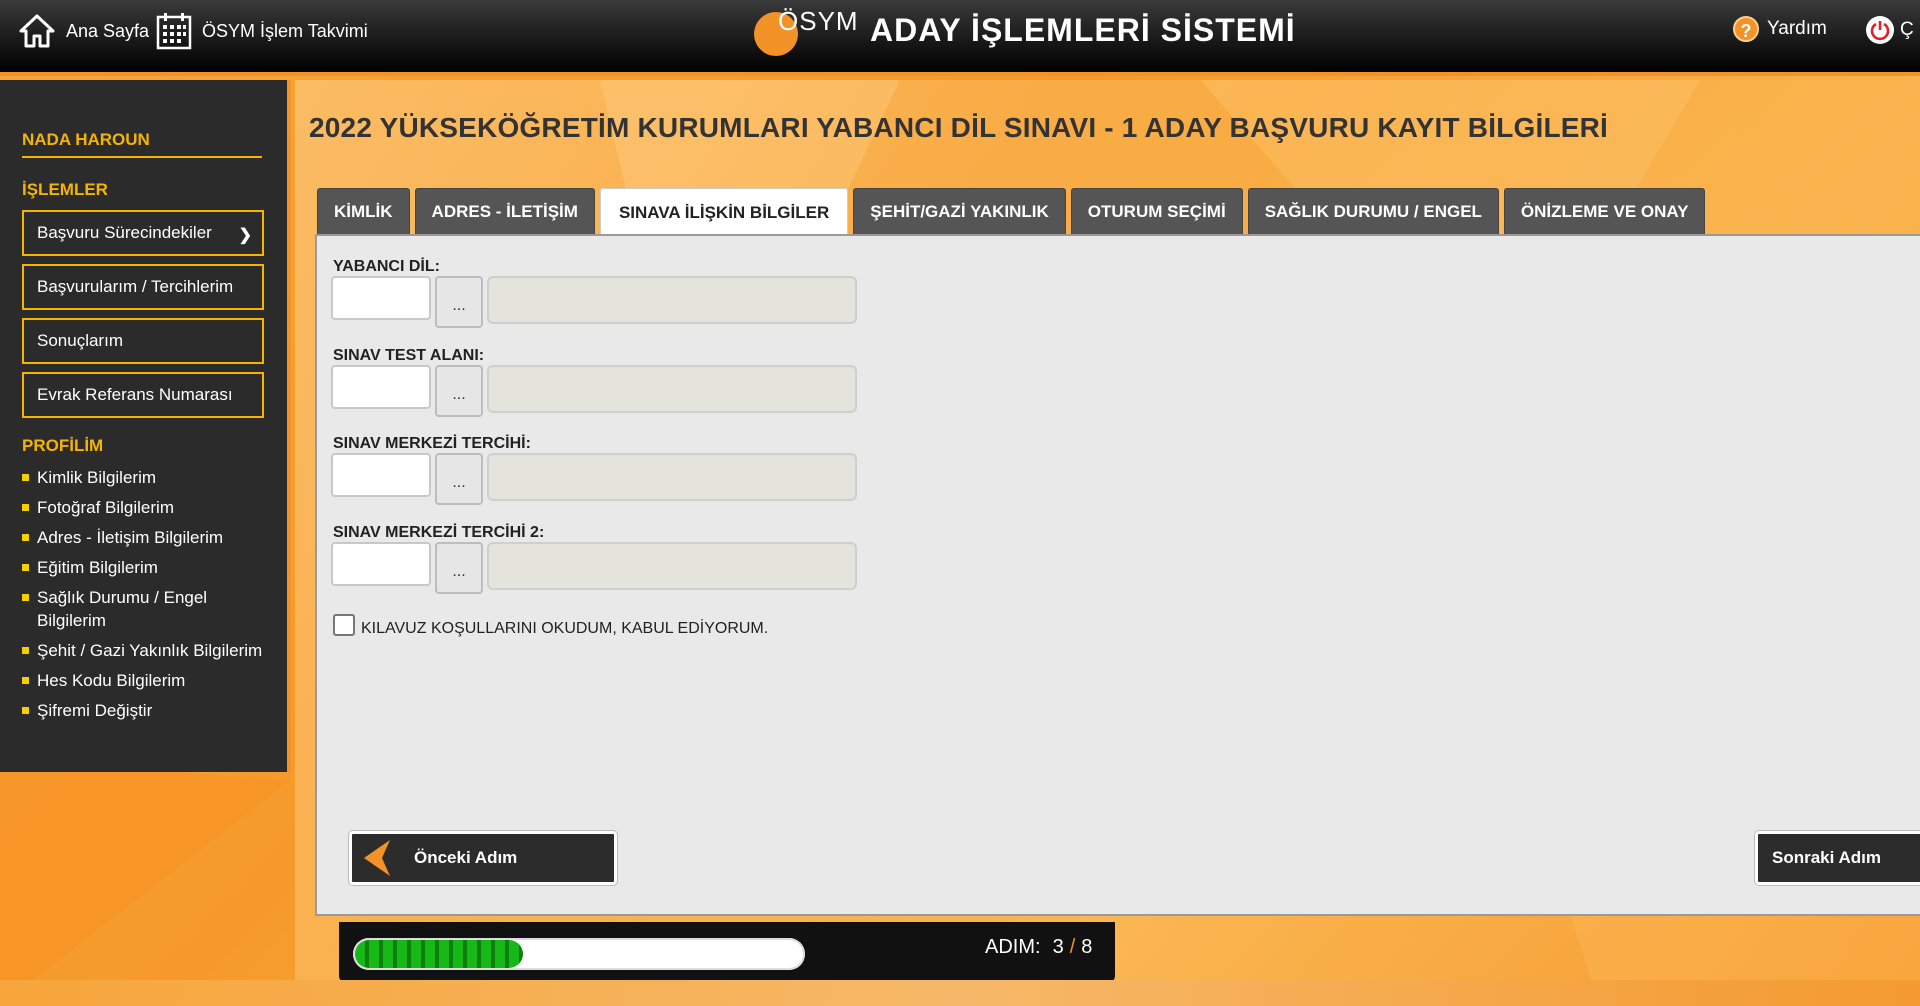 This screenshot has height=1006, width=1920. Describe the element at coordinates (381, 564) in the screenshot. I see `exam-center-2-code-input` at that location.